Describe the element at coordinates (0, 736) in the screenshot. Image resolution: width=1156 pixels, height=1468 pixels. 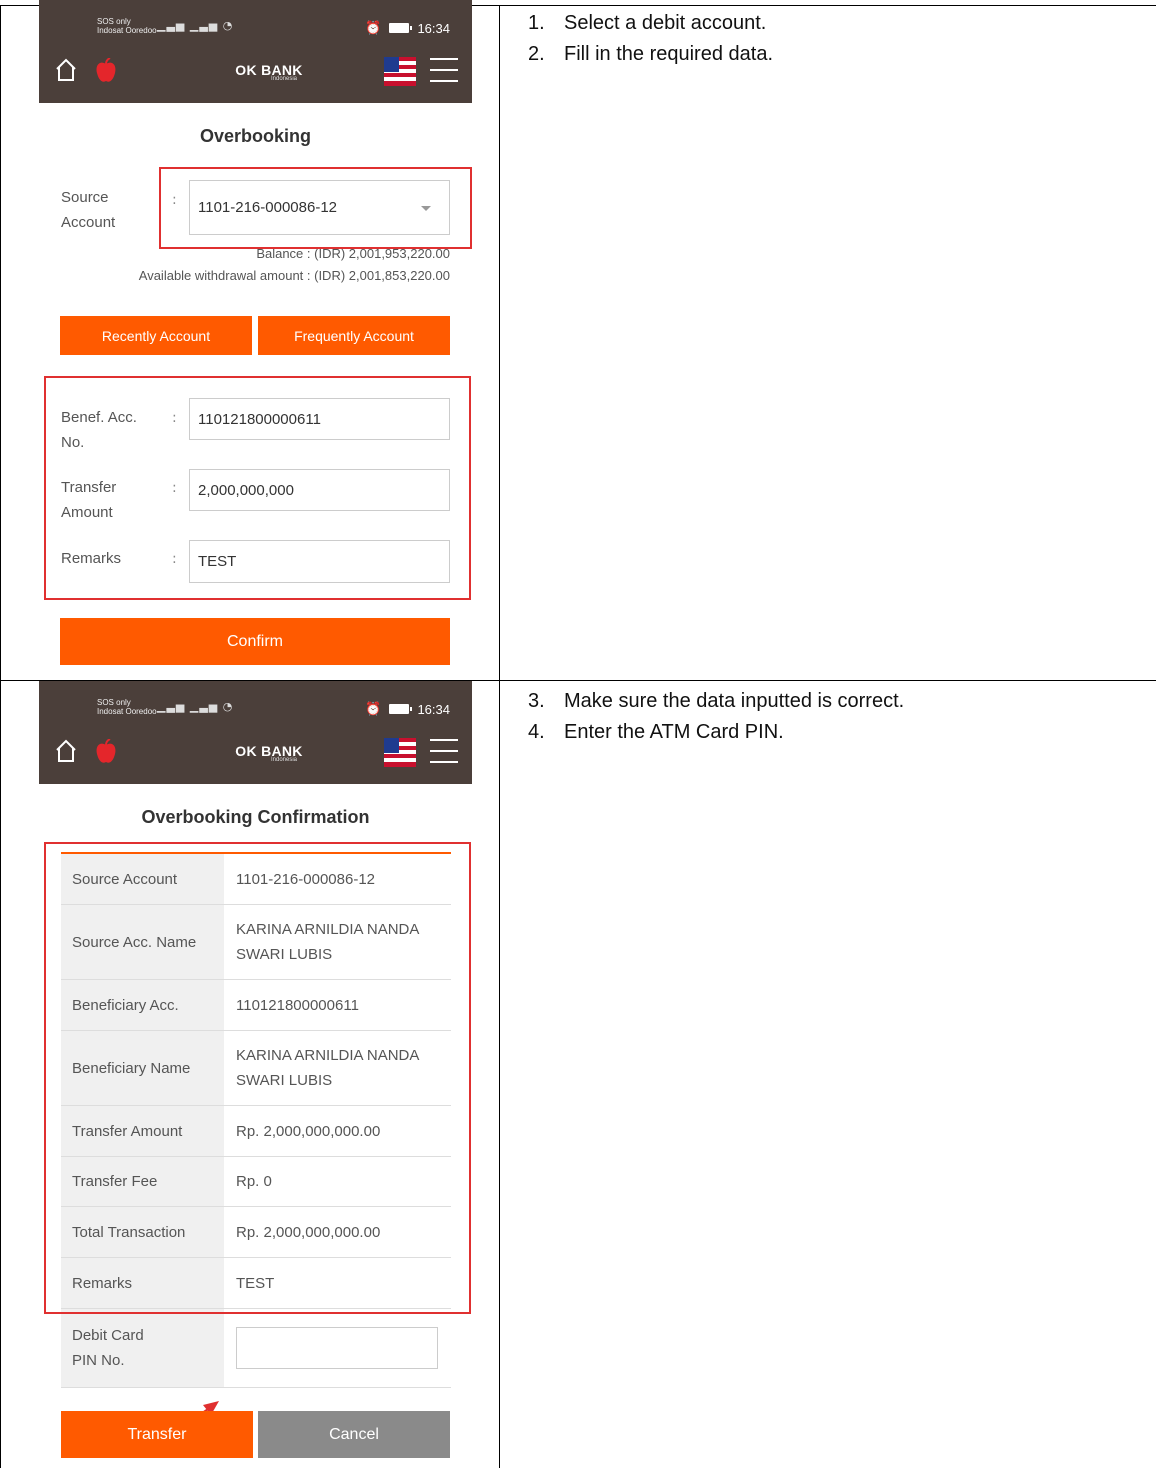
I see `table-border-left` at that location.